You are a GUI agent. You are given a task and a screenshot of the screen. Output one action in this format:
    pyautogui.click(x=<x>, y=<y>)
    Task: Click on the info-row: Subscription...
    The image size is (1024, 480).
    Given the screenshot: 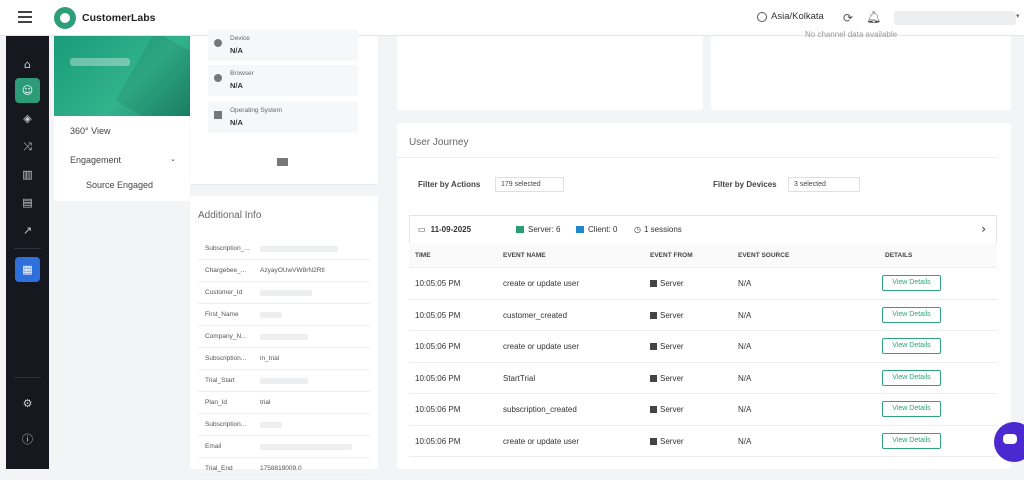 What is the action you would take?
    pyautogui.click(x=284, y=425)
    